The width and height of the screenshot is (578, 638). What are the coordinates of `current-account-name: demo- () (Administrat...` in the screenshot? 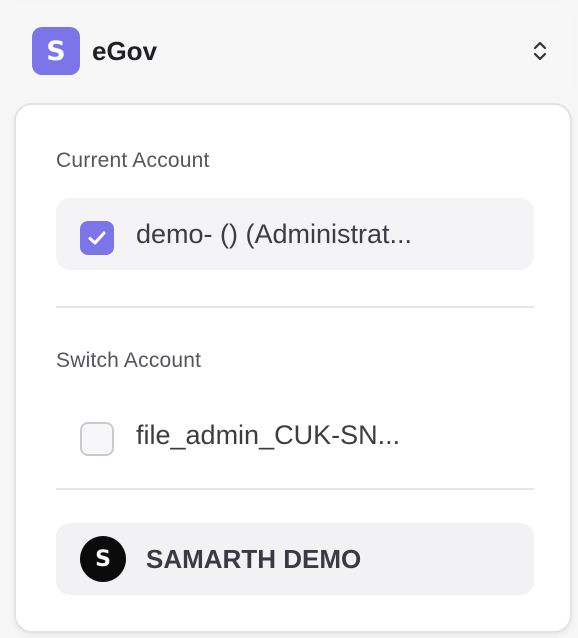 It's located at (274, 233).